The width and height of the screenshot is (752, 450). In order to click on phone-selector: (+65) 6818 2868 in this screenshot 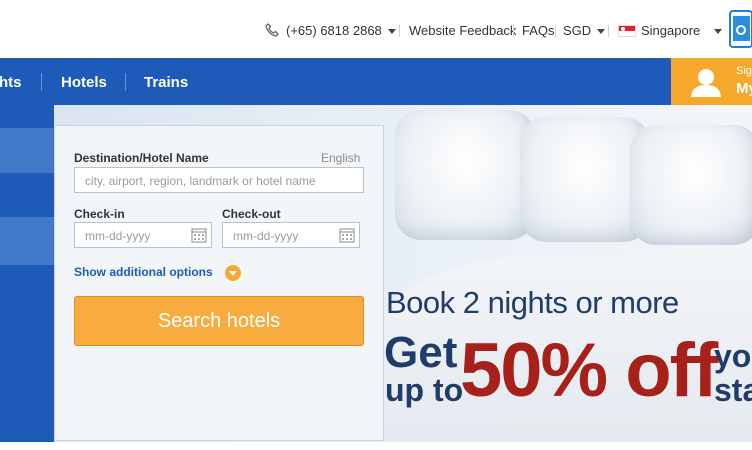, I will do `click(341, 30)`.